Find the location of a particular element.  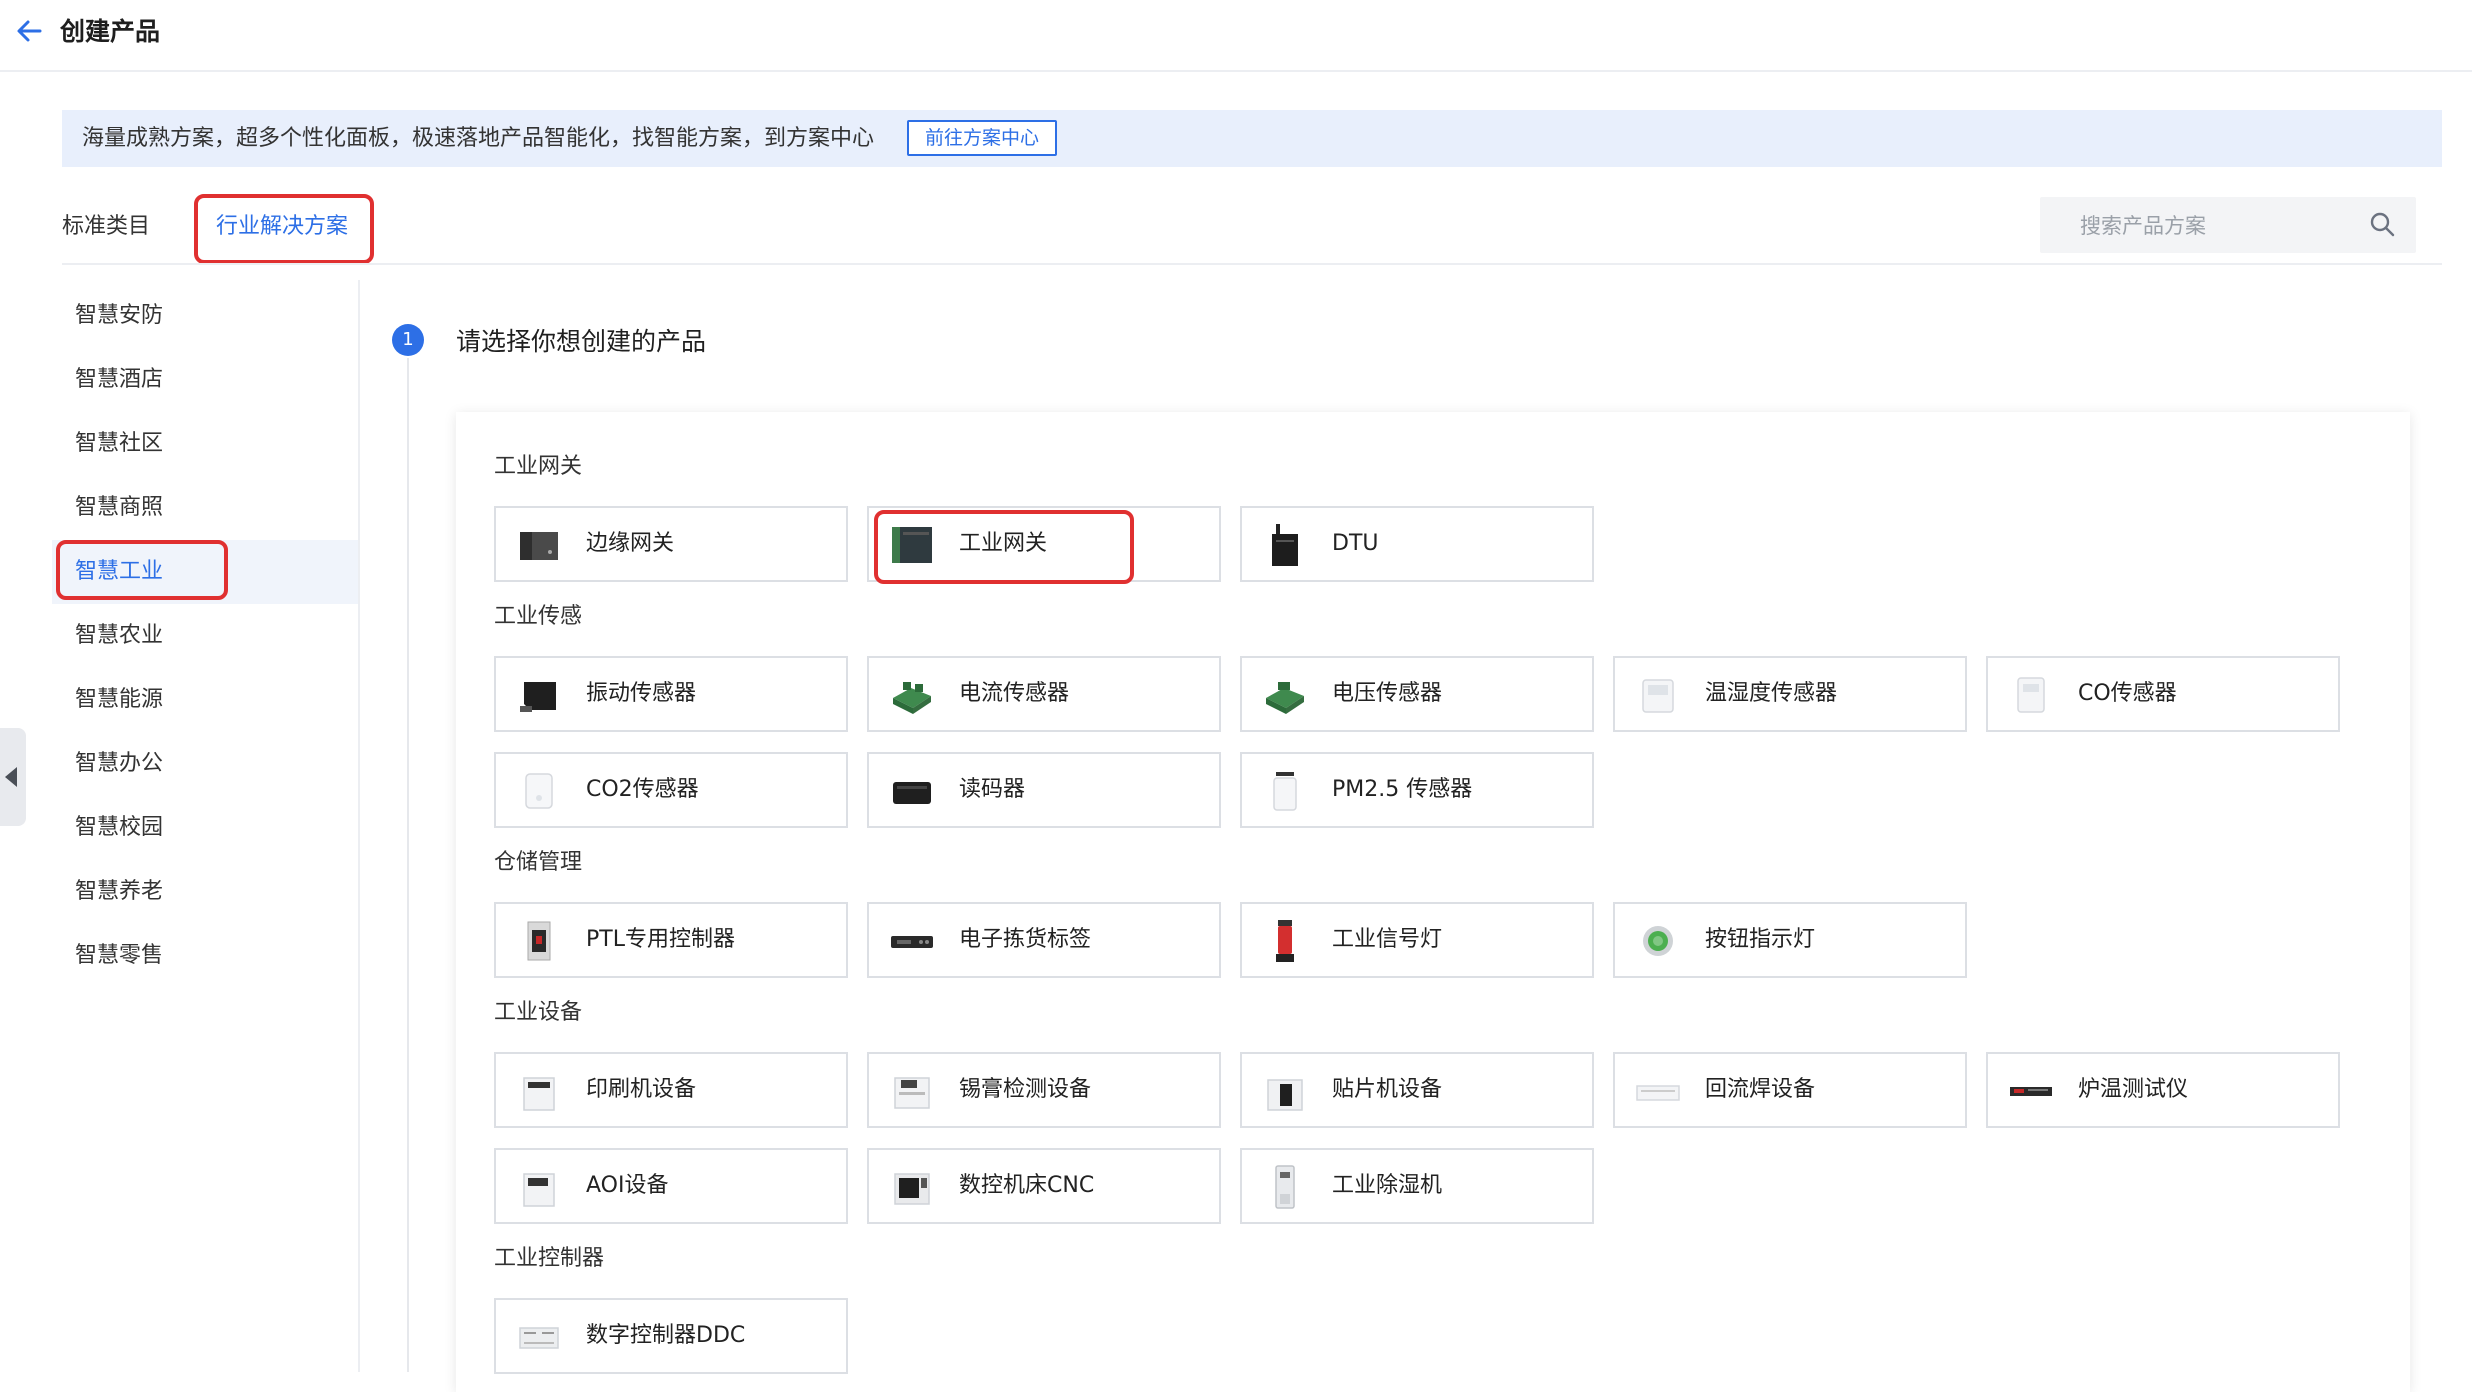

product-card-ptl-controller: PTL专用控制器 is located at coordinates (671, 940).